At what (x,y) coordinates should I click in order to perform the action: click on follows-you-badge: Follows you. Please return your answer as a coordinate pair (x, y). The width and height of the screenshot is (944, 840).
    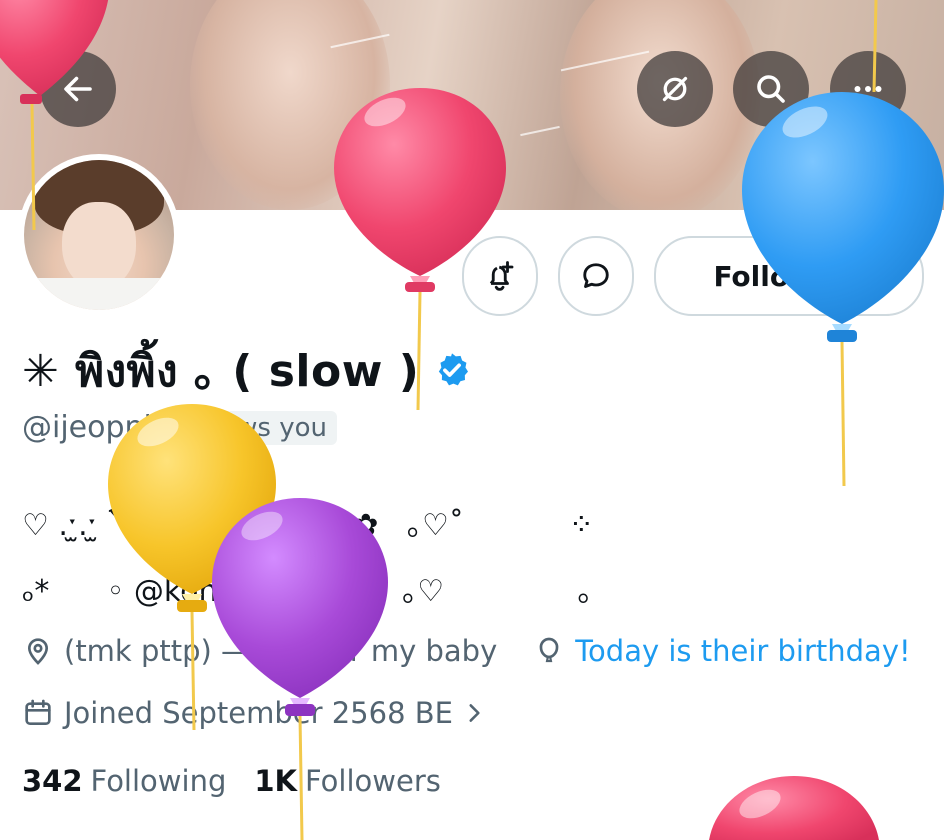
    Looking at the image, I should click on (251, 427).